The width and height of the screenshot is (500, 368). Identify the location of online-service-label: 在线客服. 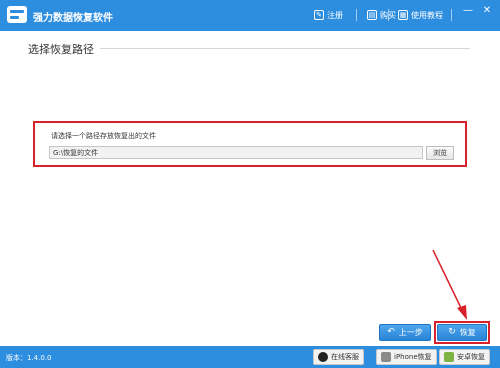
(345, 357).